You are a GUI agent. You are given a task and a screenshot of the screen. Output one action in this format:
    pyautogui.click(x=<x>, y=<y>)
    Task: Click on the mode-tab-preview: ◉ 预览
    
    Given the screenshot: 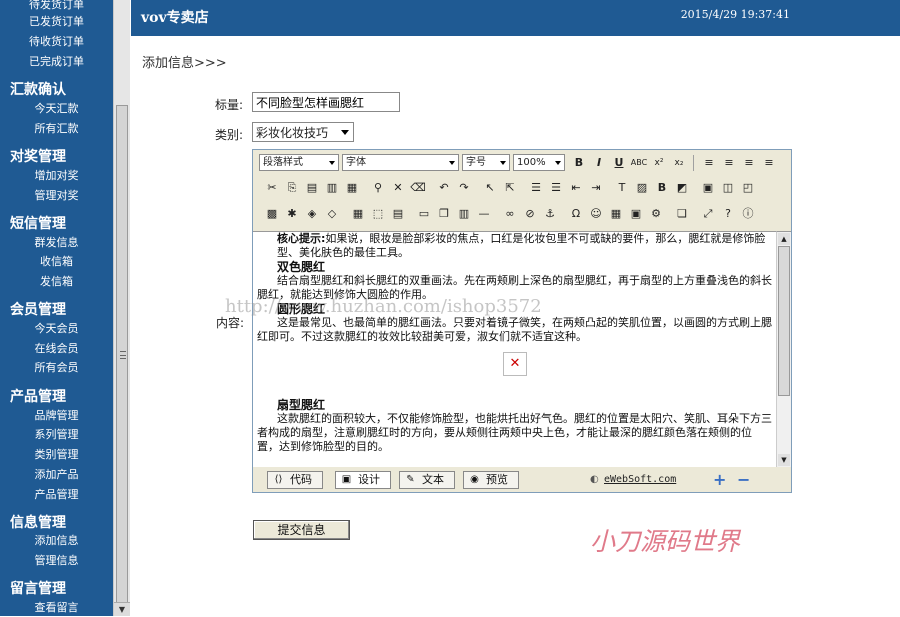 What is the action you would take?
    pyautogui.click(x=491, y=480)
    